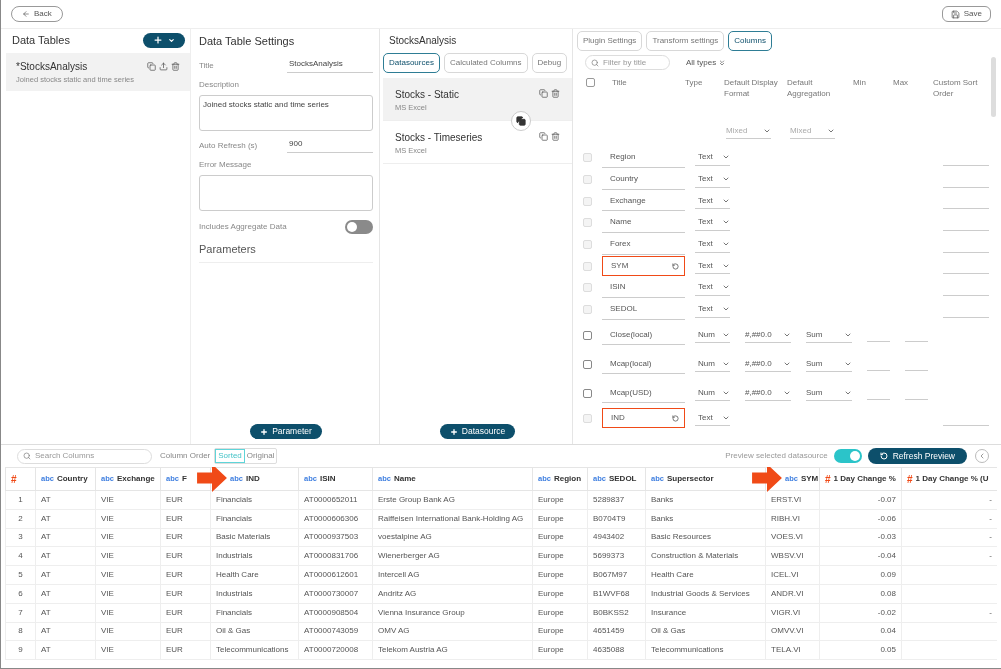  What do you see at coordinates (330, 65) in the screenshot?
I see `text-field: StocksAnalysis` at bounding box center [330, 65].